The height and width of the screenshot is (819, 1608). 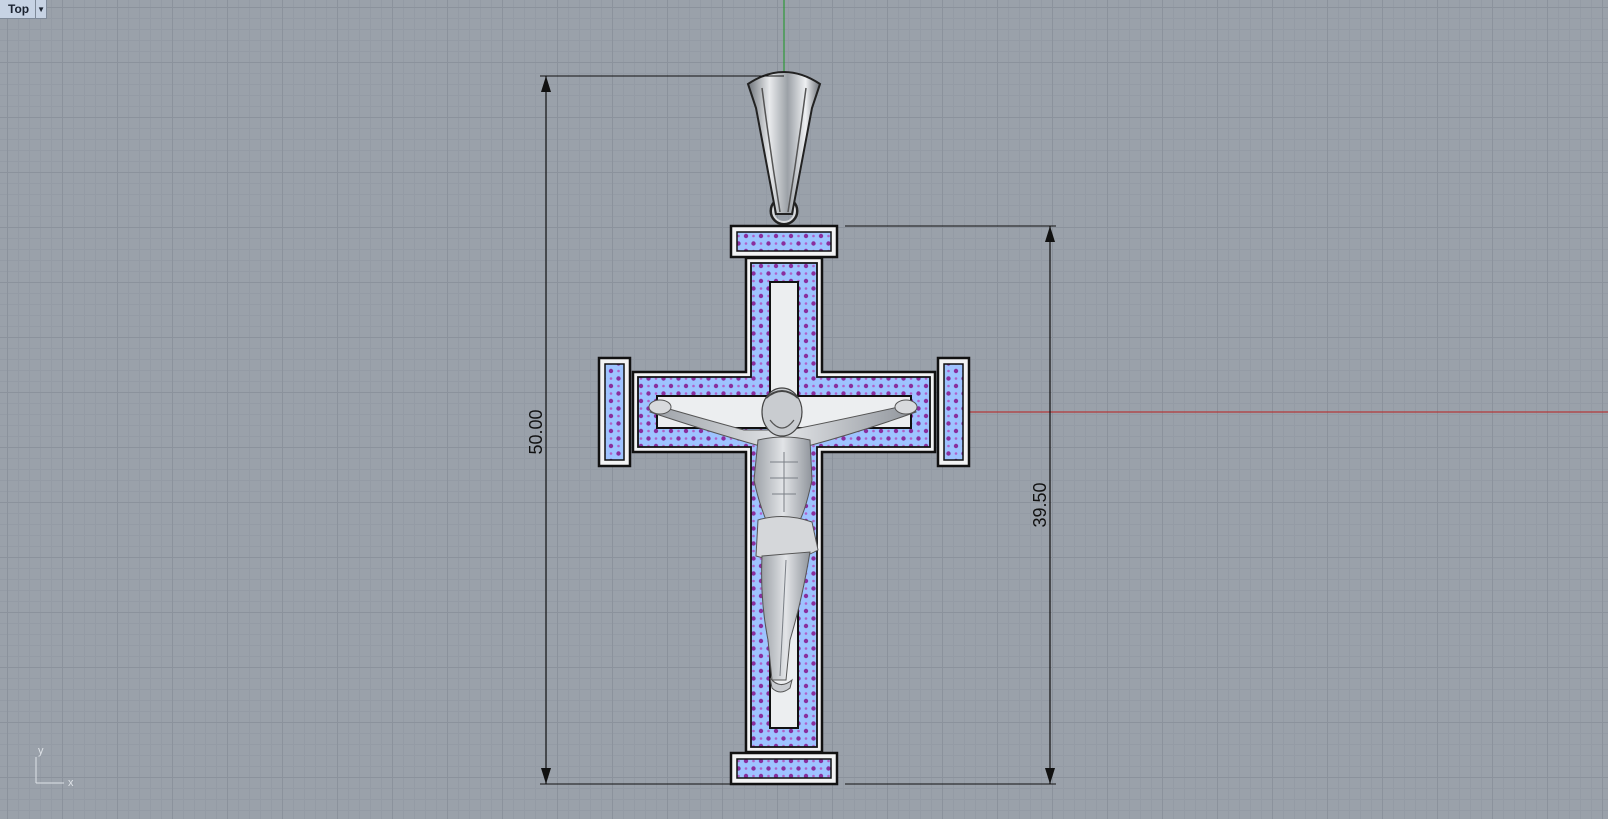 I want to click on axis-label-x: x, so click(x=71, y=783).